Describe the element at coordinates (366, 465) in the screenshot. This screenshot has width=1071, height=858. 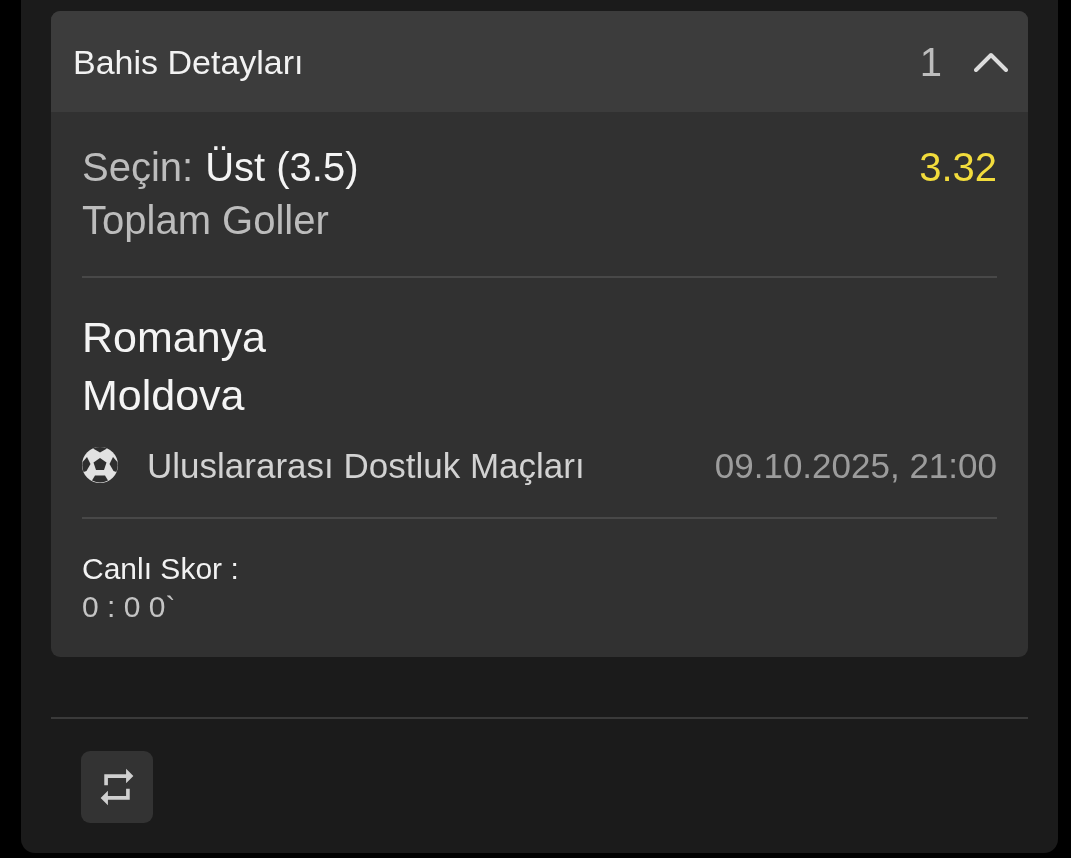
I see `league-name: Uluslararası Dostluk Maçları` at that location.